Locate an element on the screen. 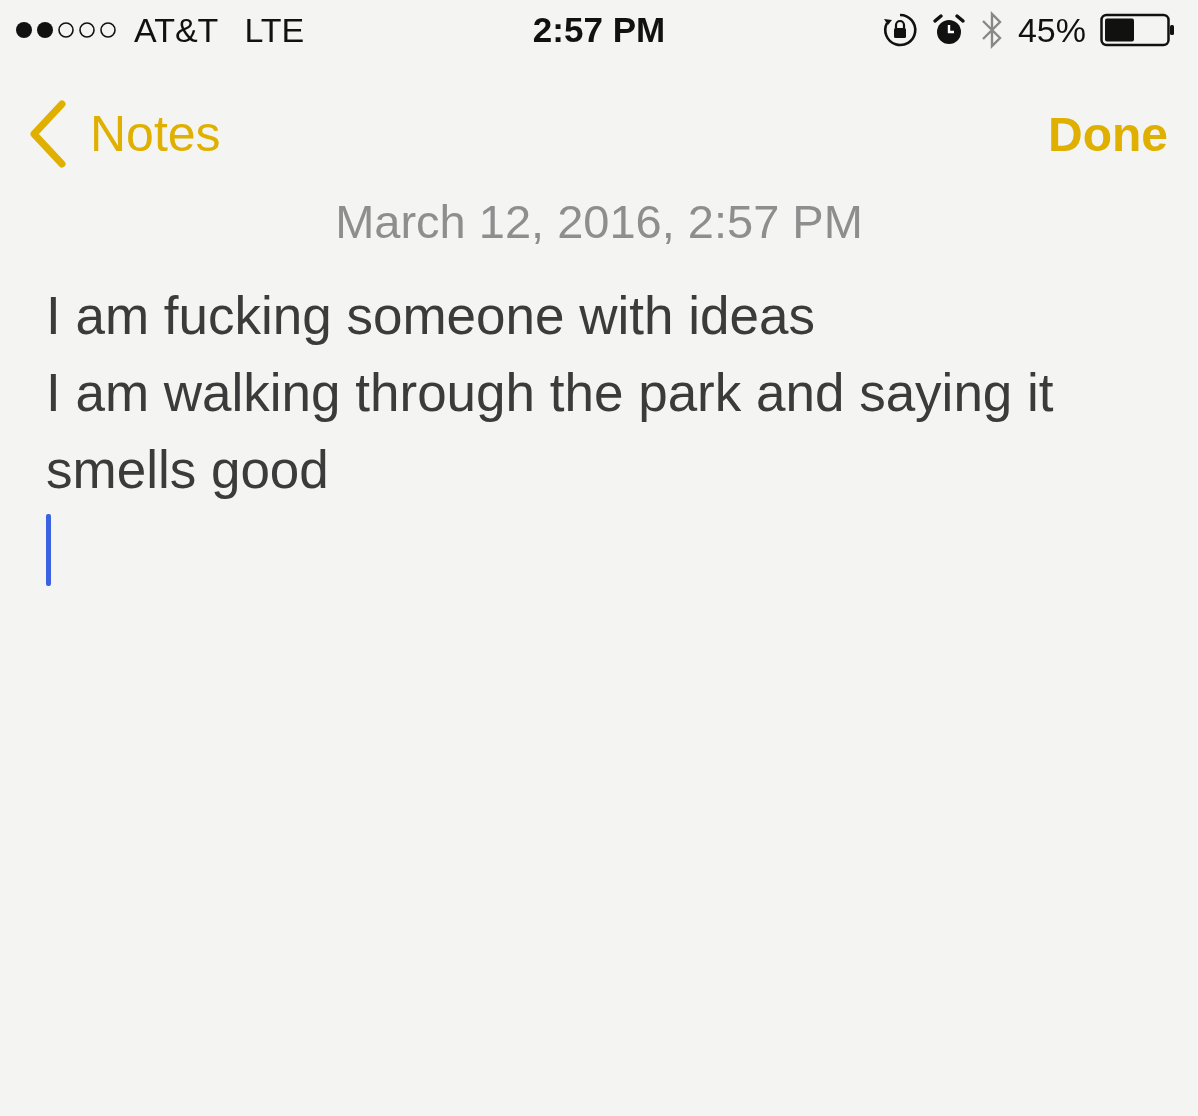 Image resolution: width=1198 pixels, height=1116 pixels. back-button: Notes is located at coordinates (123, 134).